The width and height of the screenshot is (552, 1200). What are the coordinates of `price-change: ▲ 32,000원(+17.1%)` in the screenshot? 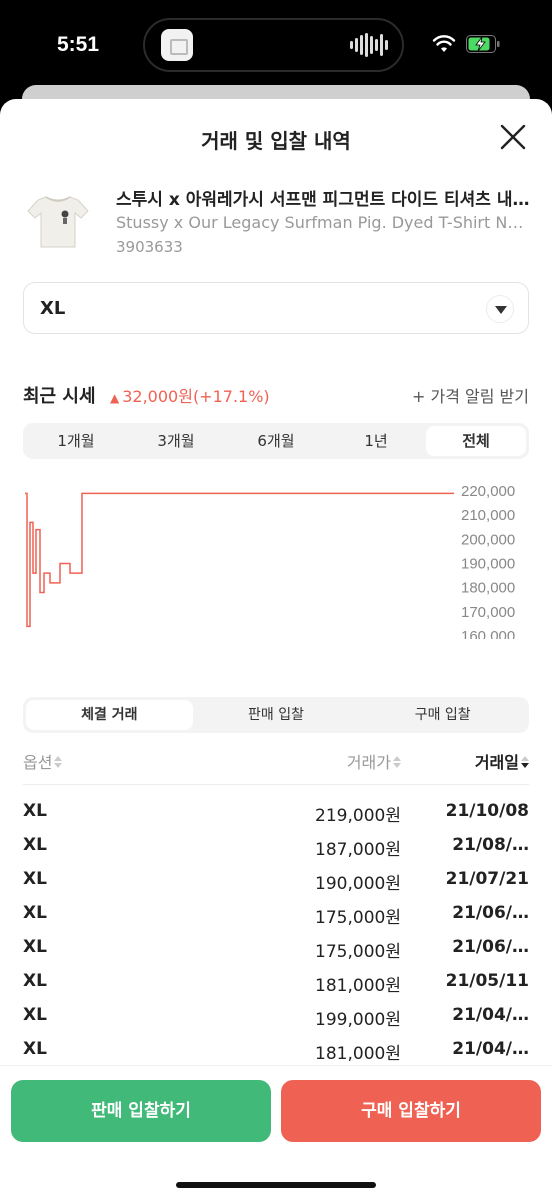 It's located at (190, 395).